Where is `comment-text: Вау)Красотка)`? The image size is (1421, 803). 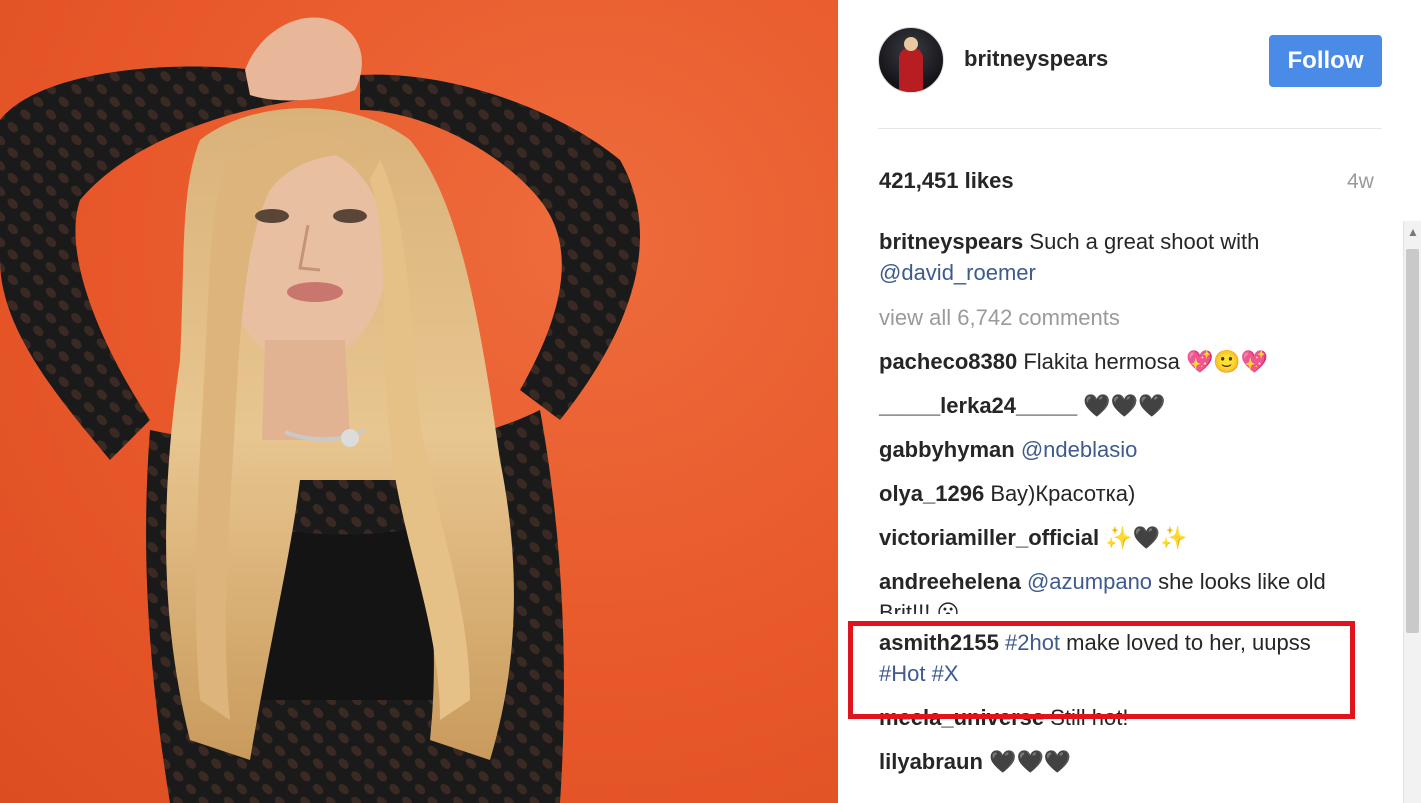 comment-text: Вау)Красотка) is located at coordinates (1063, 493).